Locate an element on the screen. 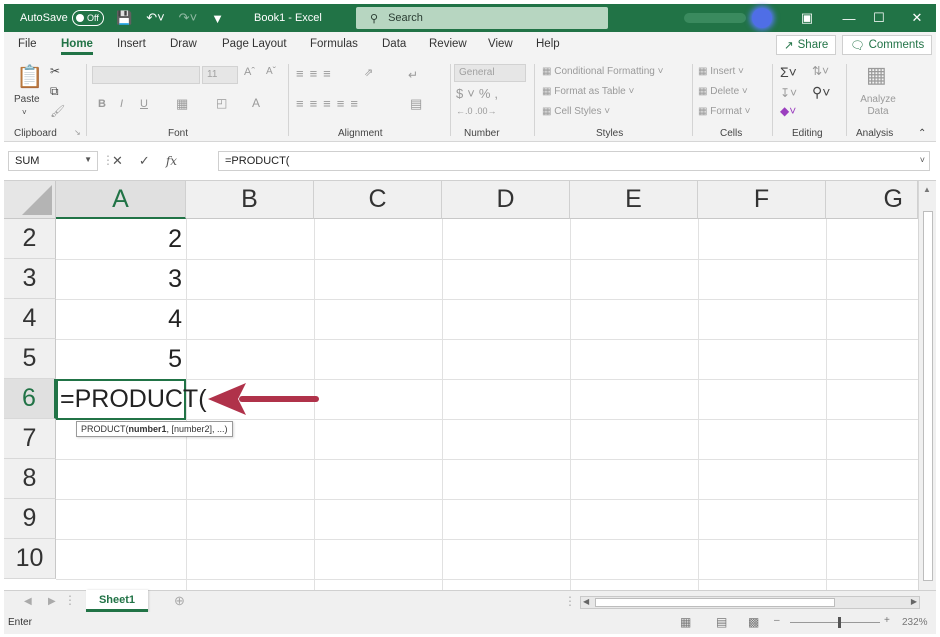 The height and width of the screenshot is (637, 940). search-box: ⚲ Search is located at coordinates (482, 18).